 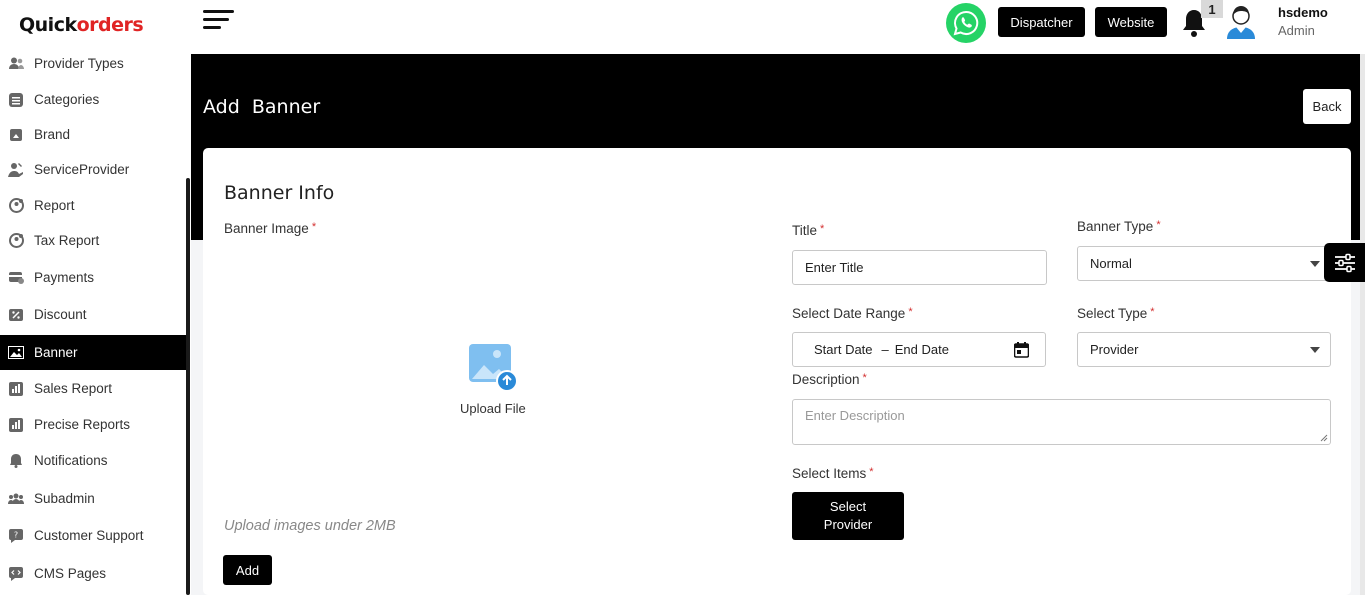 What do you see at coordinates (279, 193) in the screenshot?
I see `section-title: Banner Info` at bounding box center [279, 193].